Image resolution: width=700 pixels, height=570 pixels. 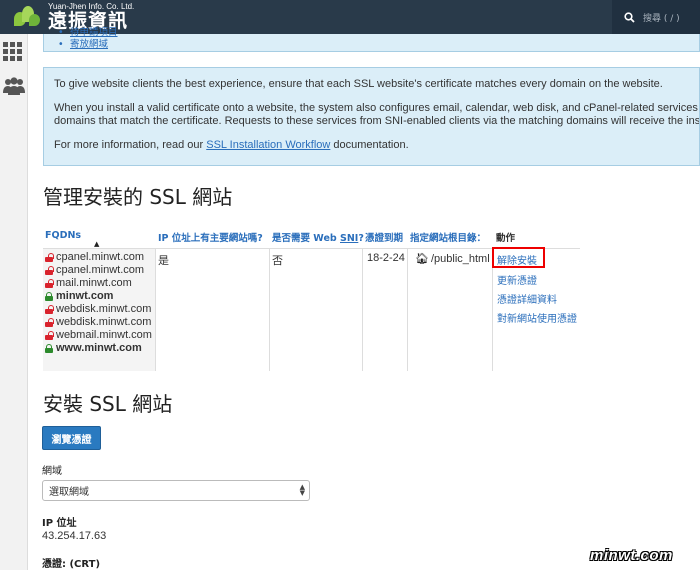 What do you see at coordinates (629, 17) in the screenshot?
I see `search-icon` at bounding box center [629, 17].